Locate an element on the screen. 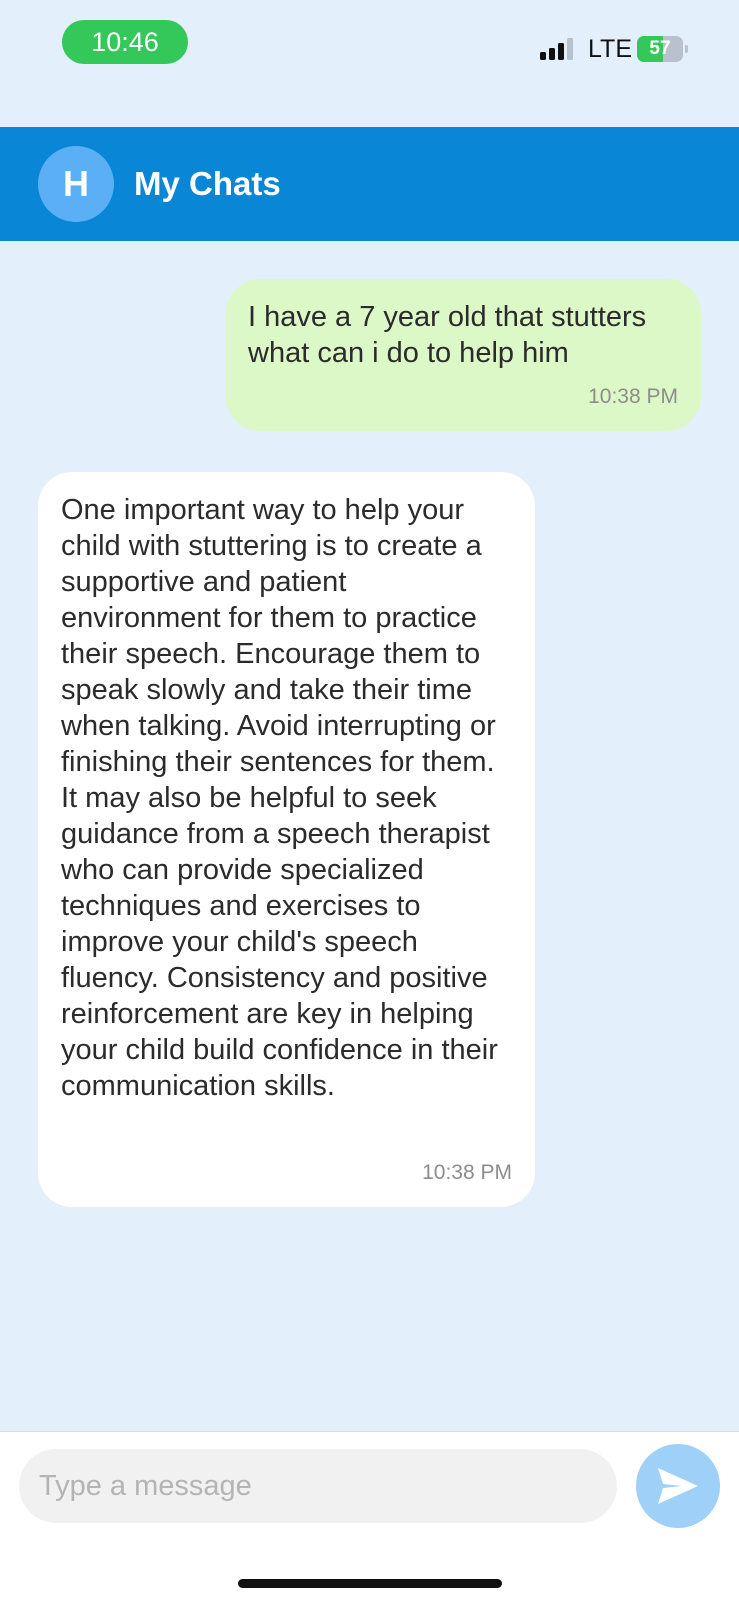  send-icon is located at coordinates (678, 1486).